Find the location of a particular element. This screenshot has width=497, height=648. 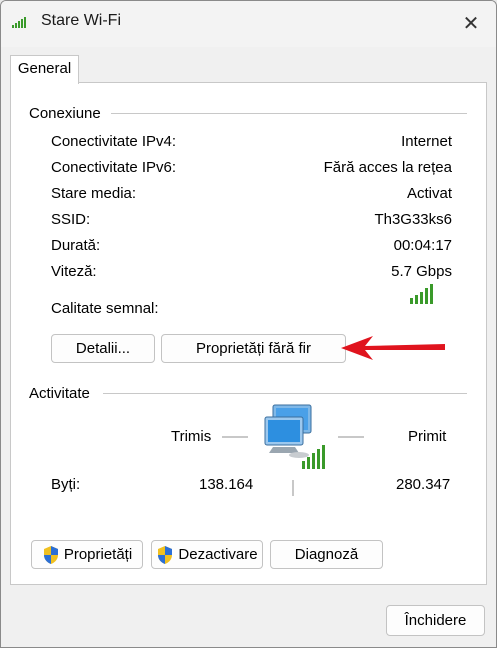

diagnose-button: Diagnoză is located at coordinates (326, 554).